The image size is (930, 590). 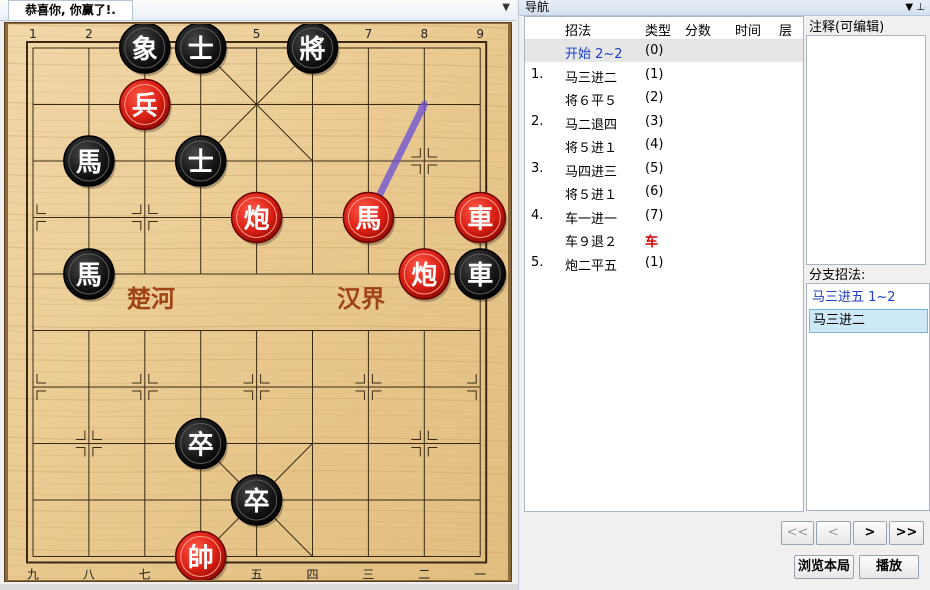 What do you see at coordinates (537, 121) in the screenshot?
I see `move-number: 2.` at bounding box center [537, 121].